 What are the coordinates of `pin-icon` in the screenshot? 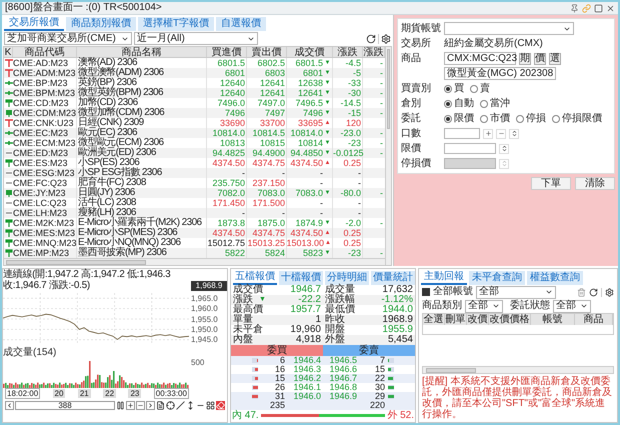 It's located at (574, 8).